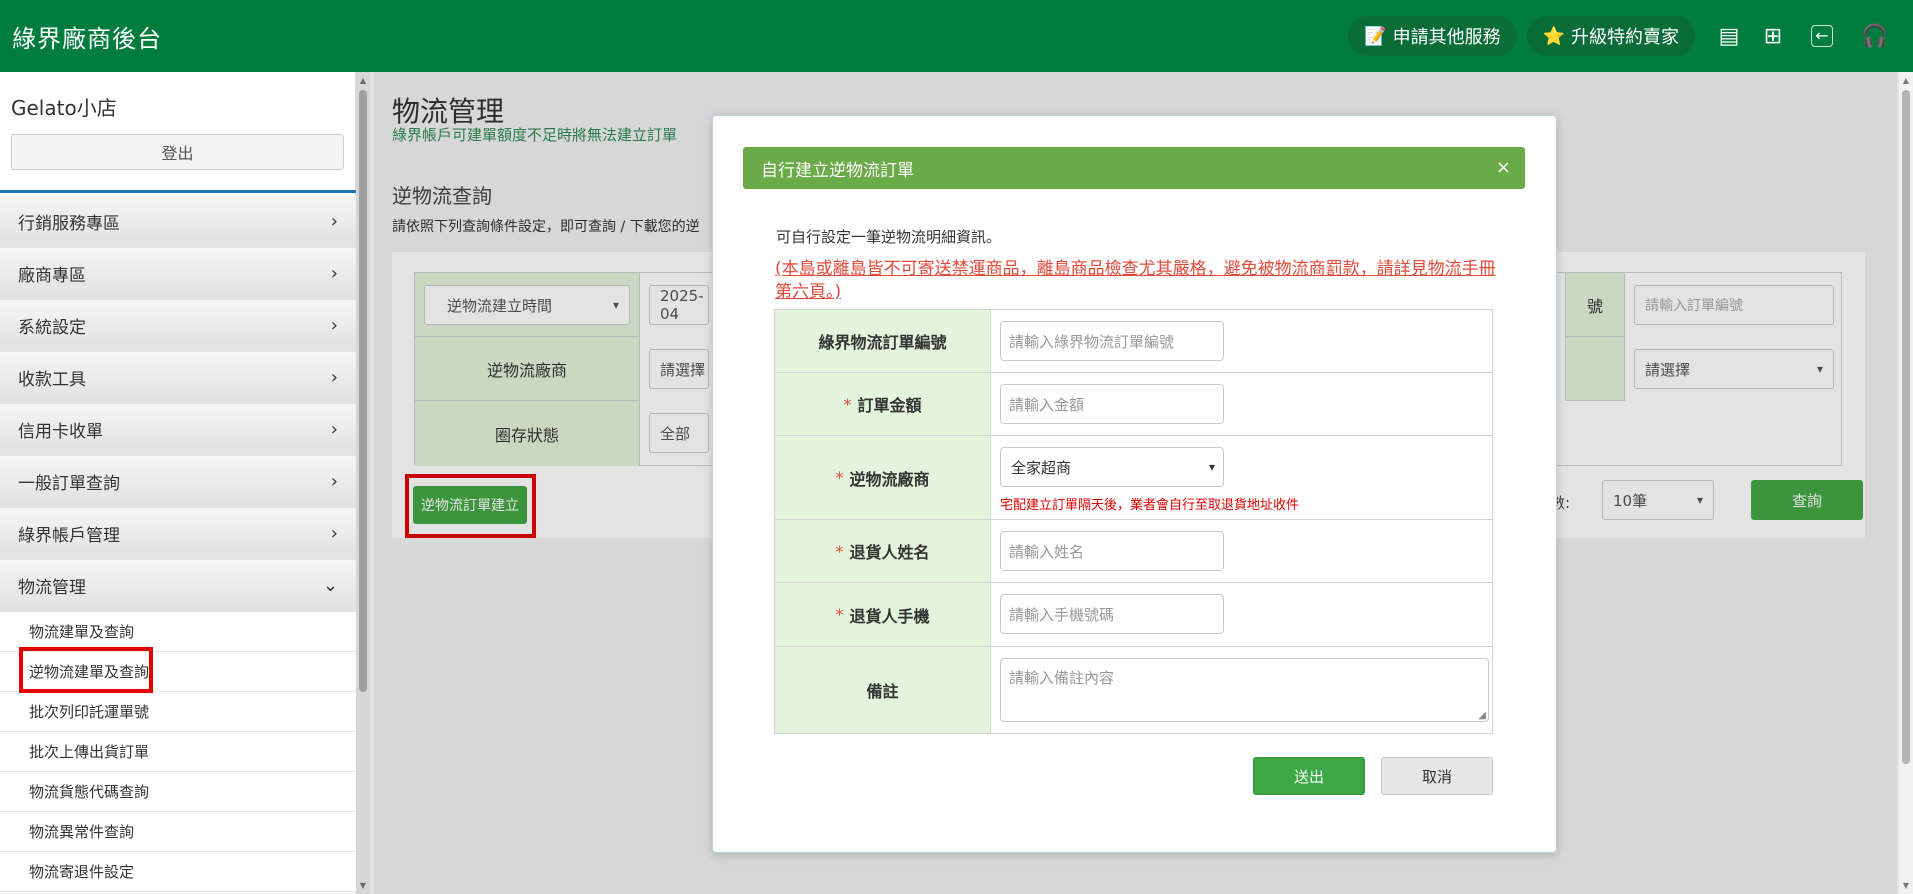 This screenshot has width=1913, height=894. I want to click on submenu-item-exception: 物流異常件查詢, so click(178, 832).